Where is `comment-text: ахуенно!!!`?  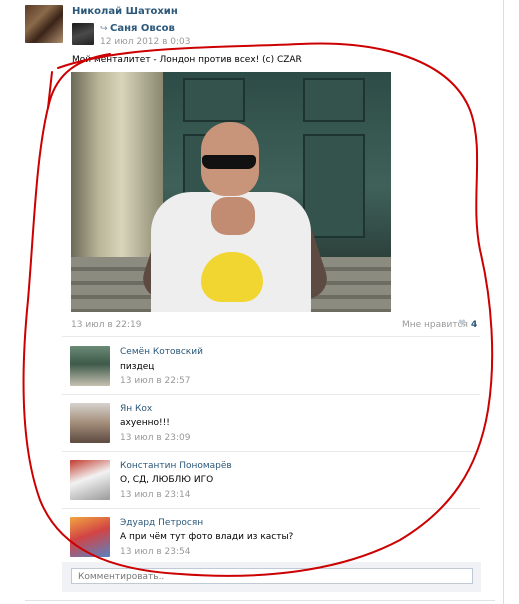
comment-text: ахуенно!!! is located at coordinates (145, 423).